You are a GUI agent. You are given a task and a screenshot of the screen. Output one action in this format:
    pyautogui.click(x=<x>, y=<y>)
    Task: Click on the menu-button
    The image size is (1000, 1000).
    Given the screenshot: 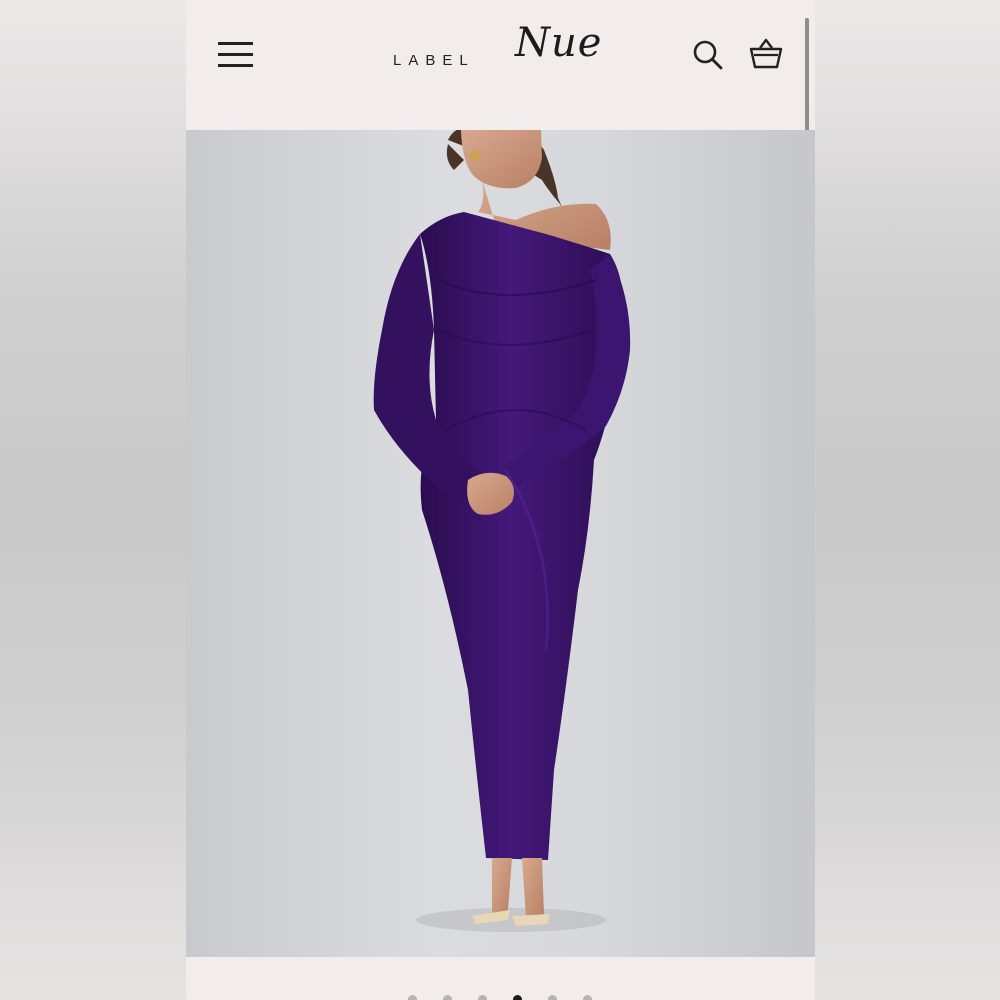 What is the action you would take?
    pyautogui.click(x=236, y=55)
    